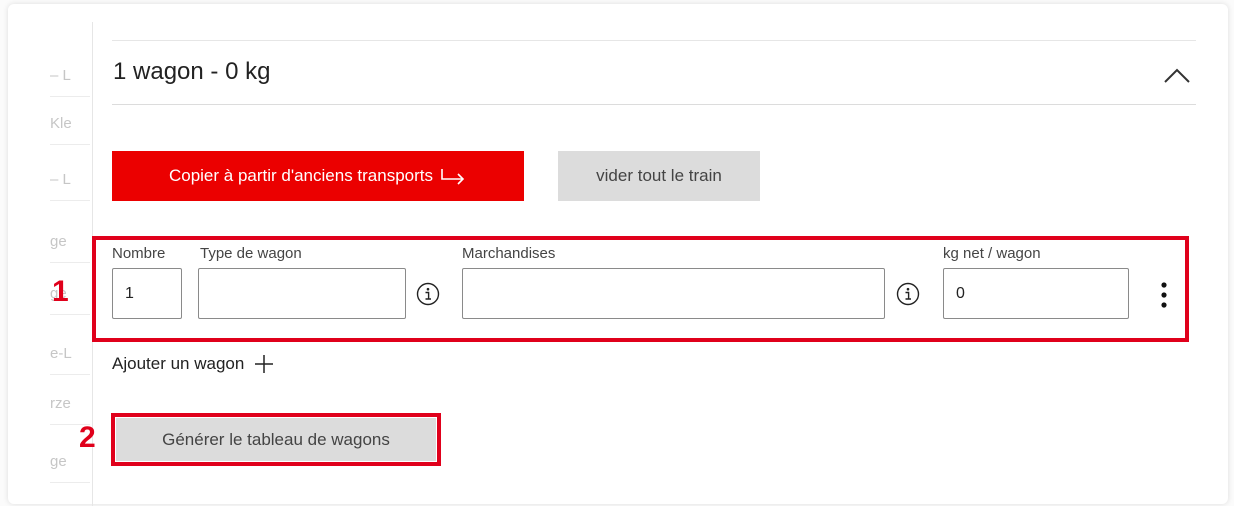 Image resolution: width=1234 pixels, height=506 pixels. Describe the element at coordinates (992, 253) in the screenshot. I see `weight-label: kg net / wagon` at that location.